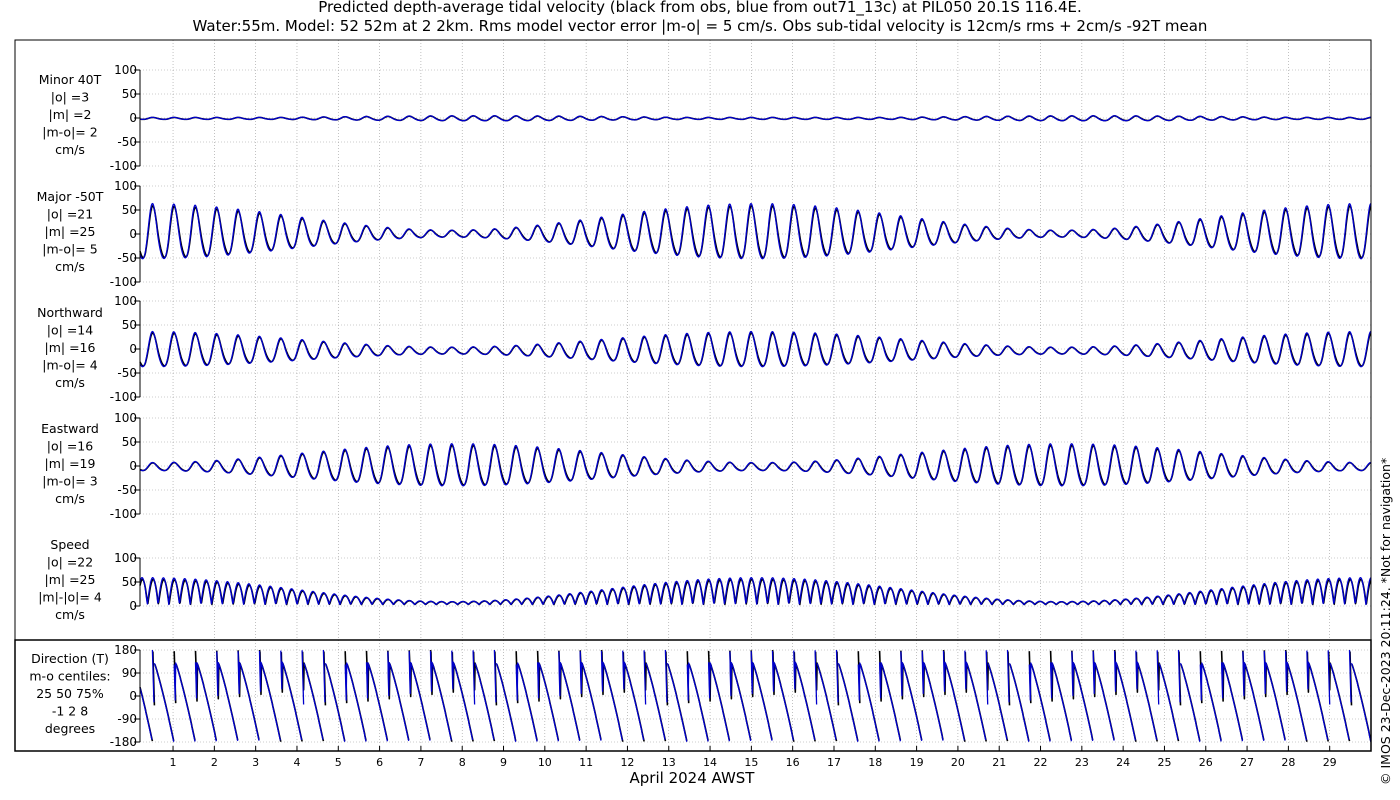 The width and height of the screenshot is (1400, 800). What do you see at coordinates (462, 762) in the screenshot?
I see `x-tick-label: 8` at bounding box center [462, 762].